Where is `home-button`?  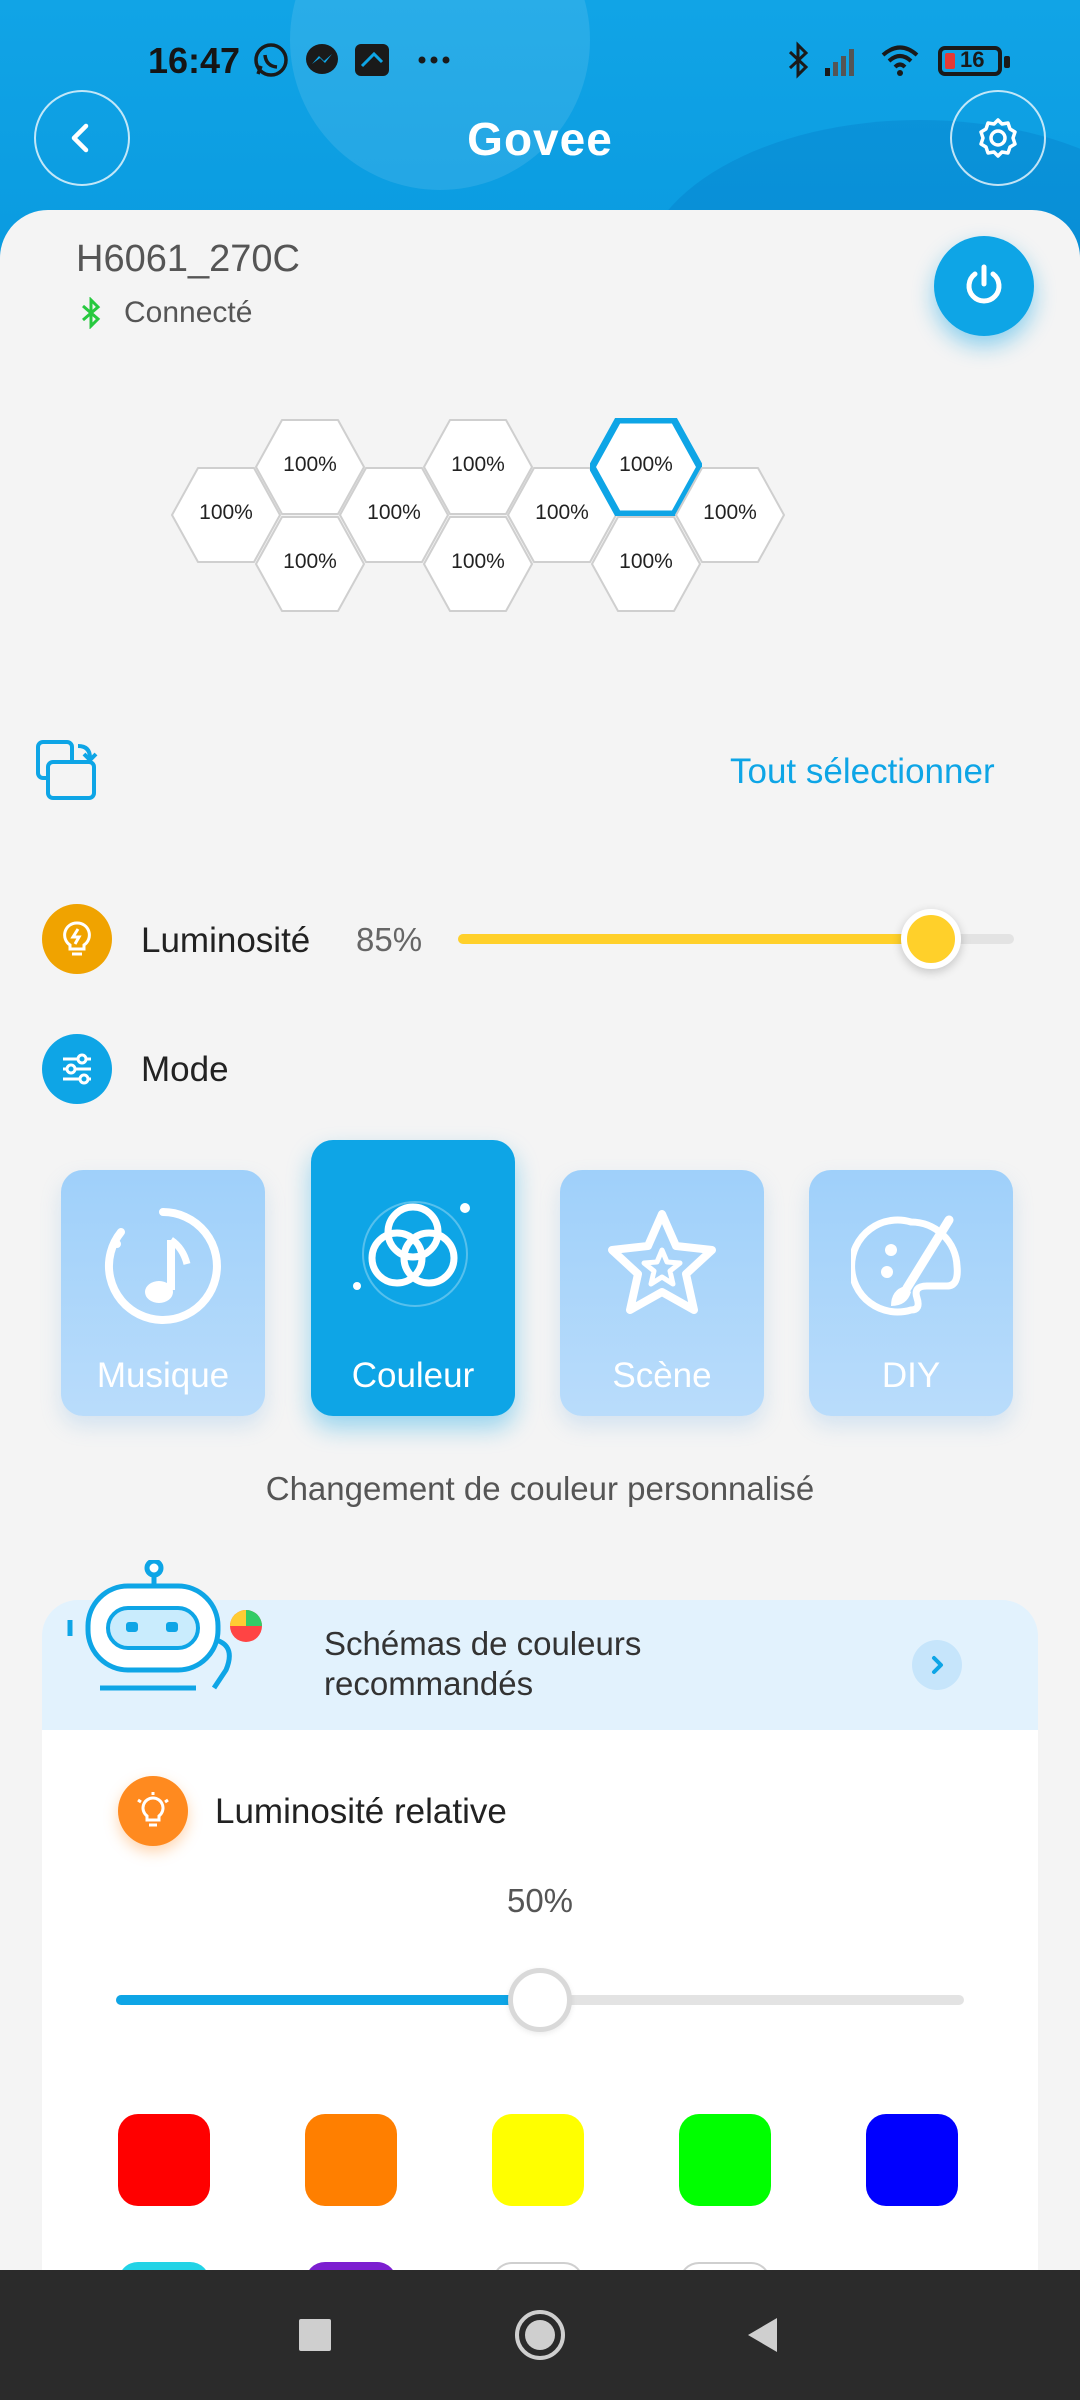 home-button is located at coordinates (540, 2335).